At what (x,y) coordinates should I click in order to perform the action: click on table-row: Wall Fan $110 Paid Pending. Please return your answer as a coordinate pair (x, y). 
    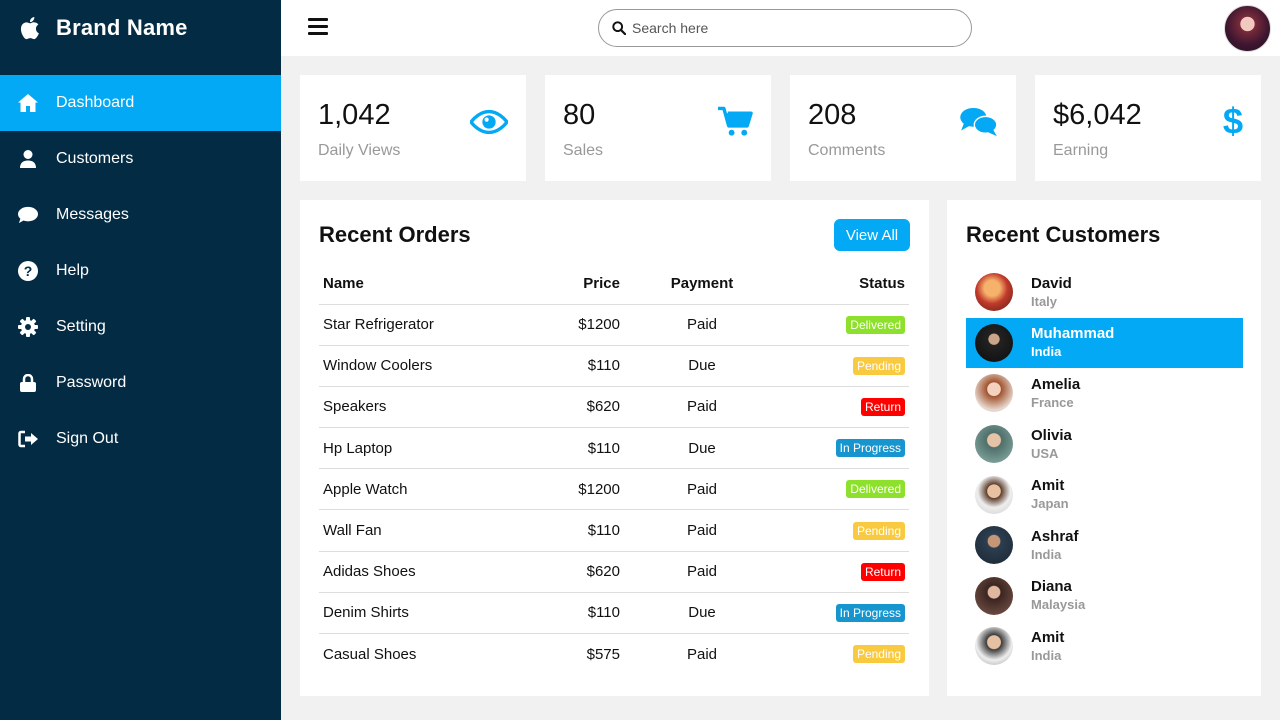
    Looking at the image, I should click on (614, 530).